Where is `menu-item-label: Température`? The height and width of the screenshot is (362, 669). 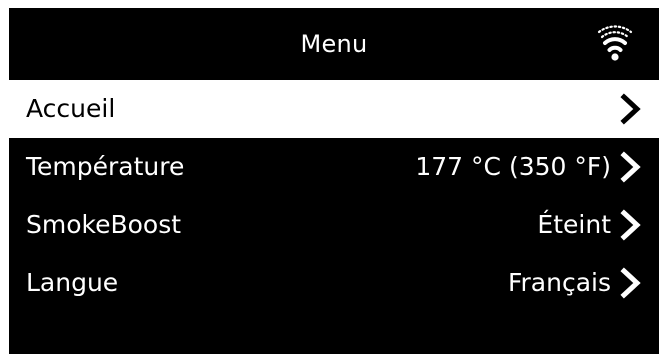 menu-item-label: Température is located at coordinates (105, 166).